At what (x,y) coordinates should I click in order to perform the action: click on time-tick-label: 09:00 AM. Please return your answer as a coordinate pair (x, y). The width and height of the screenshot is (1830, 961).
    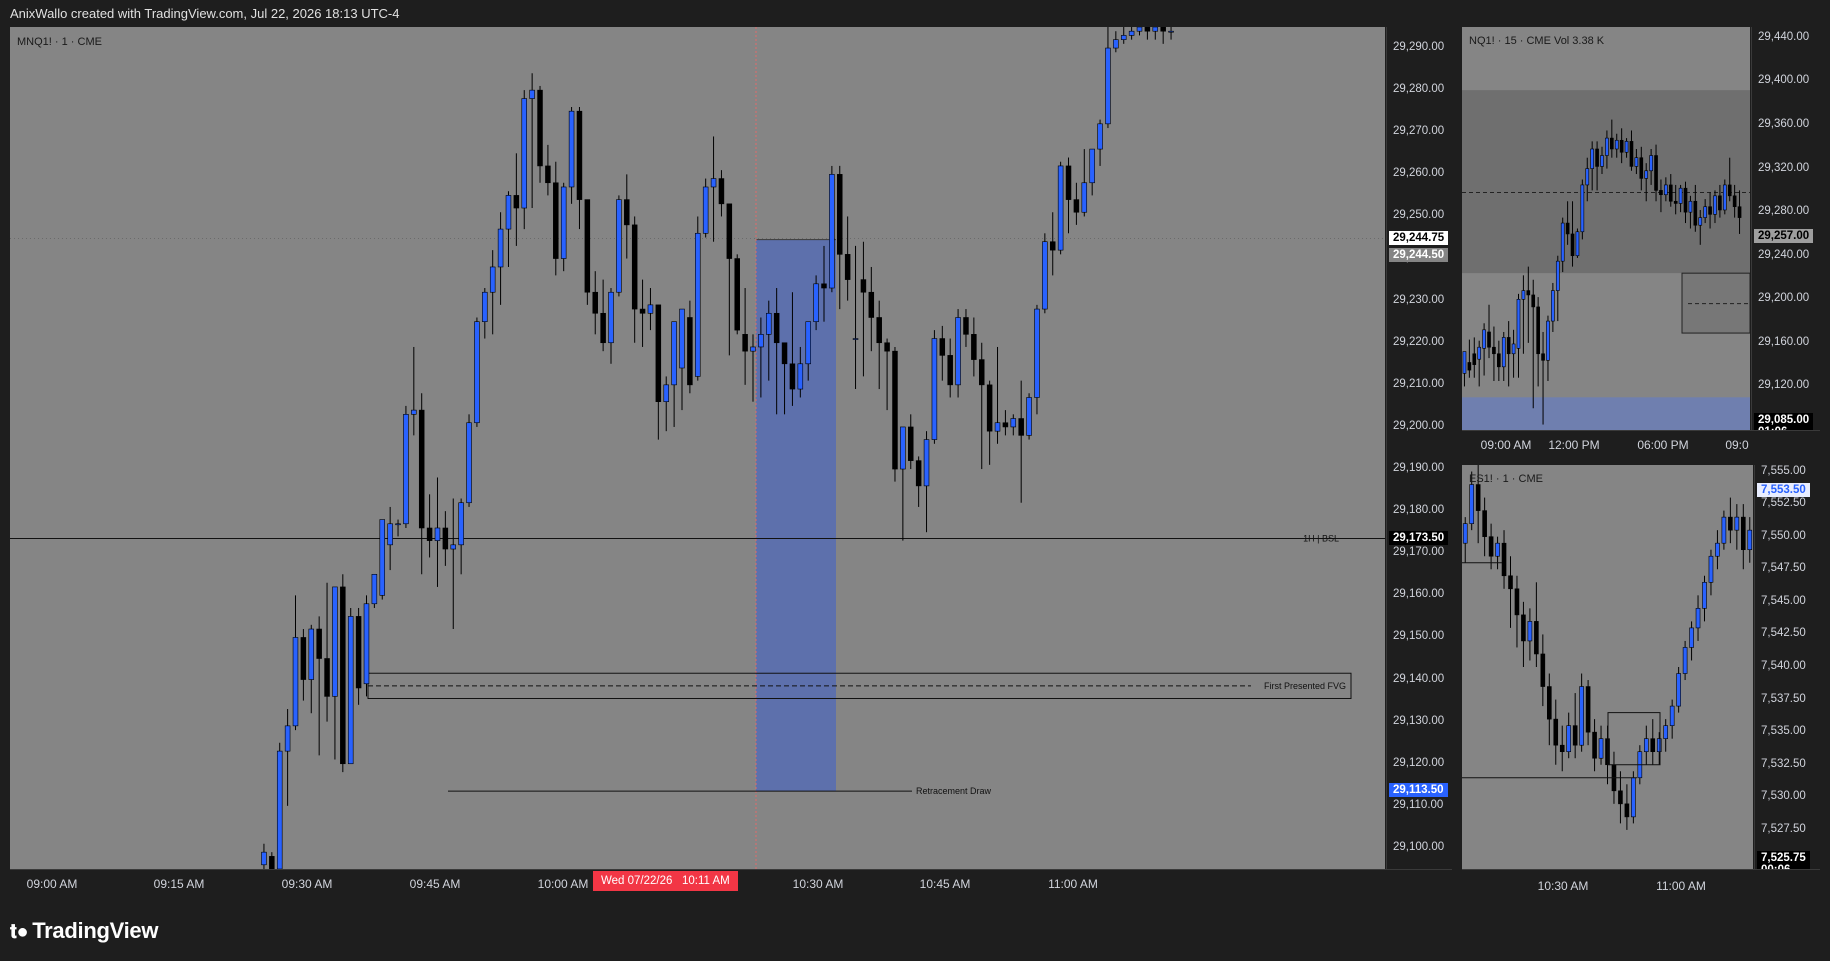
    Looking at the image, I should click on (1506, 445).